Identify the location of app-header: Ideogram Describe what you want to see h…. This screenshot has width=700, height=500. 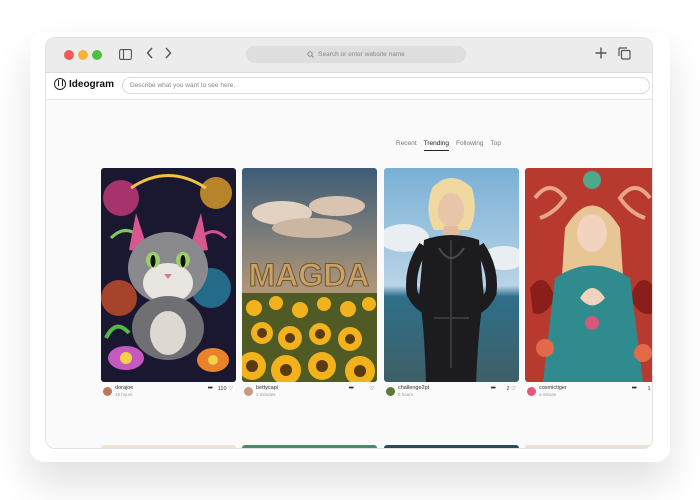
(349, 86).